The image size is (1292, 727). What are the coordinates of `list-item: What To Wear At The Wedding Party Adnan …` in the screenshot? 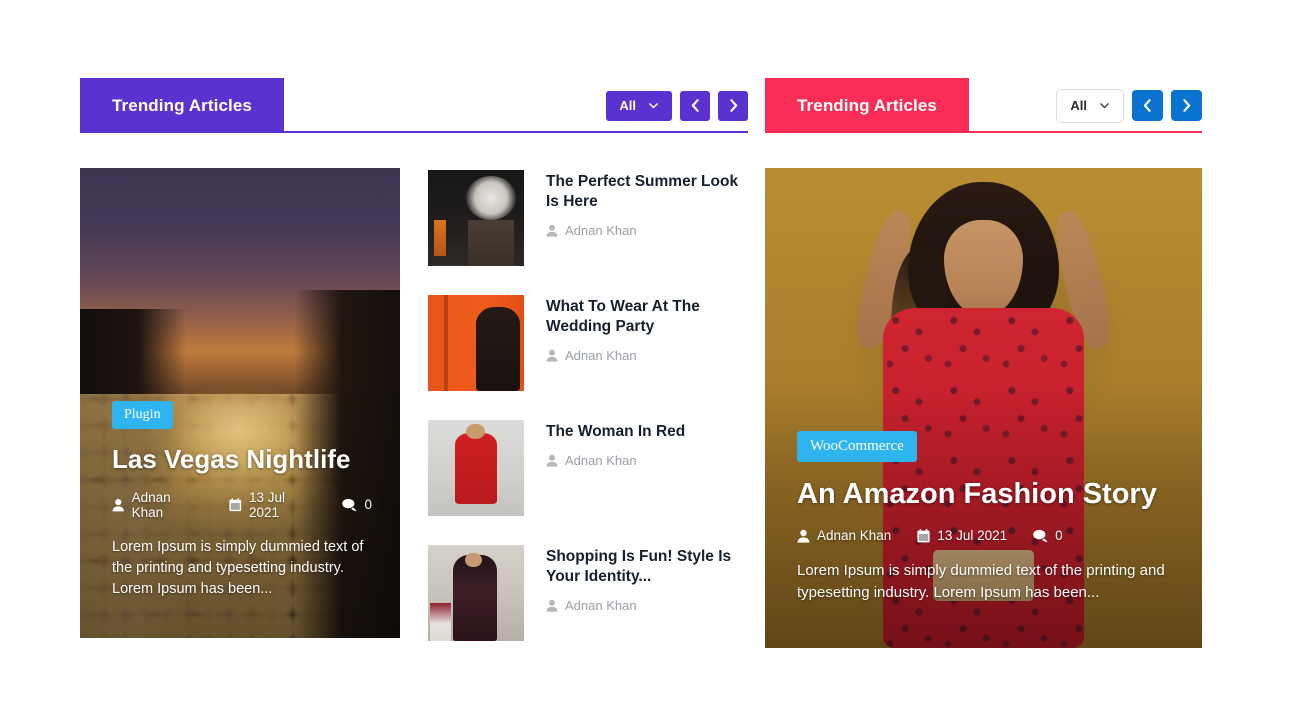 It's located at (588, 343).